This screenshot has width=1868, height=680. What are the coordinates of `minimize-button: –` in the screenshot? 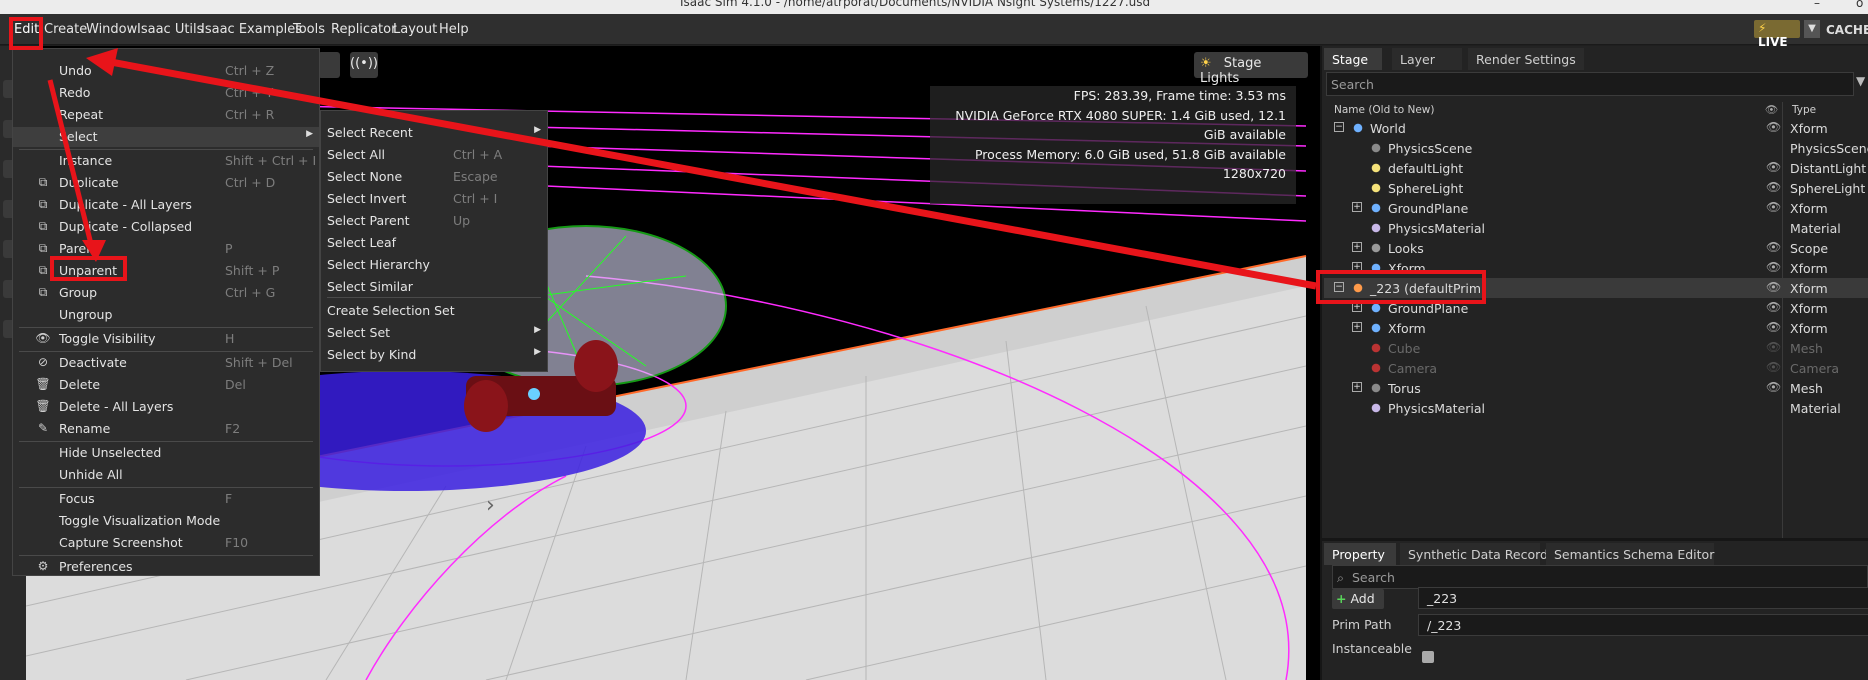 It's located at (1817, 5).